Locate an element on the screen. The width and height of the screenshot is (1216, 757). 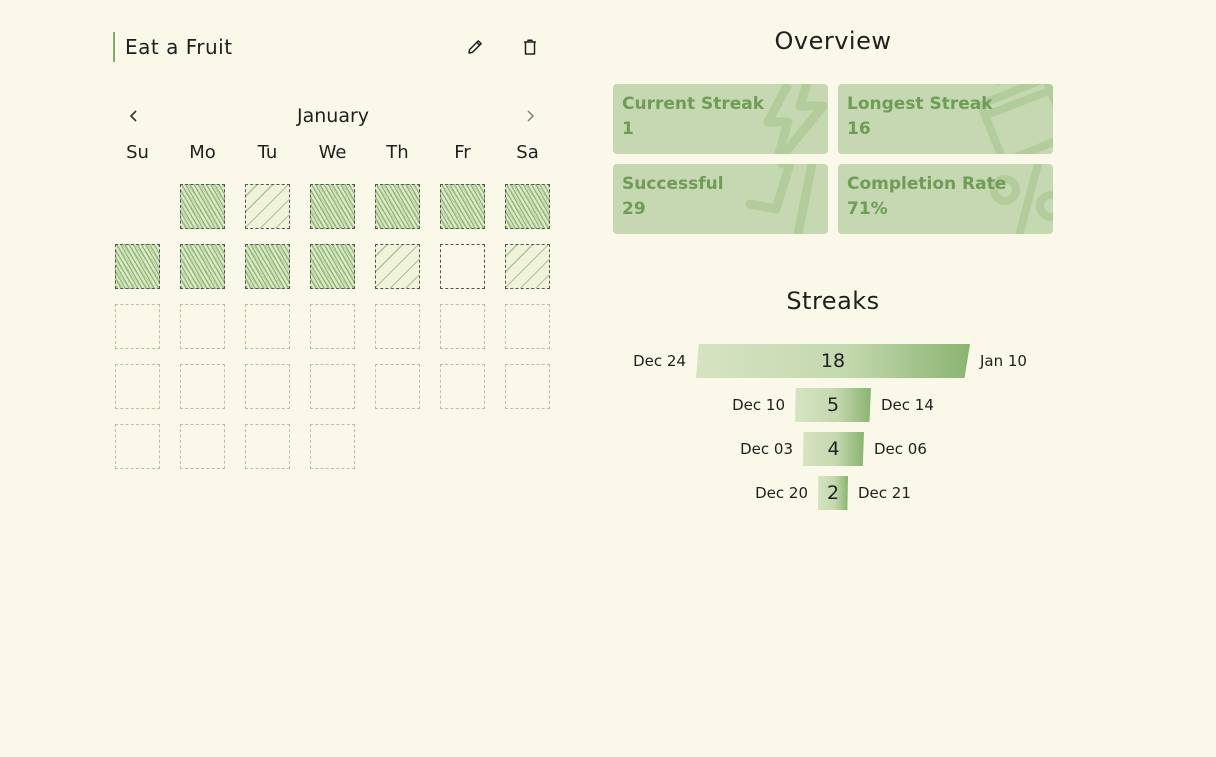
weekday-label: Su is located at coordinates (137, 152).